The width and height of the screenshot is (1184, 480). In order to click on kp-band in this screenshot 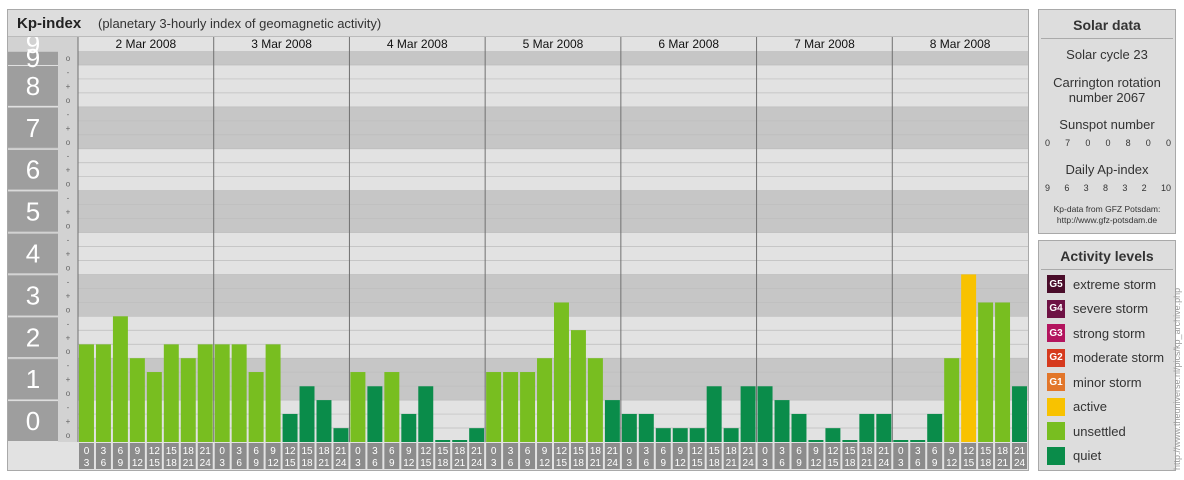, I will do `click(518, 337)`.